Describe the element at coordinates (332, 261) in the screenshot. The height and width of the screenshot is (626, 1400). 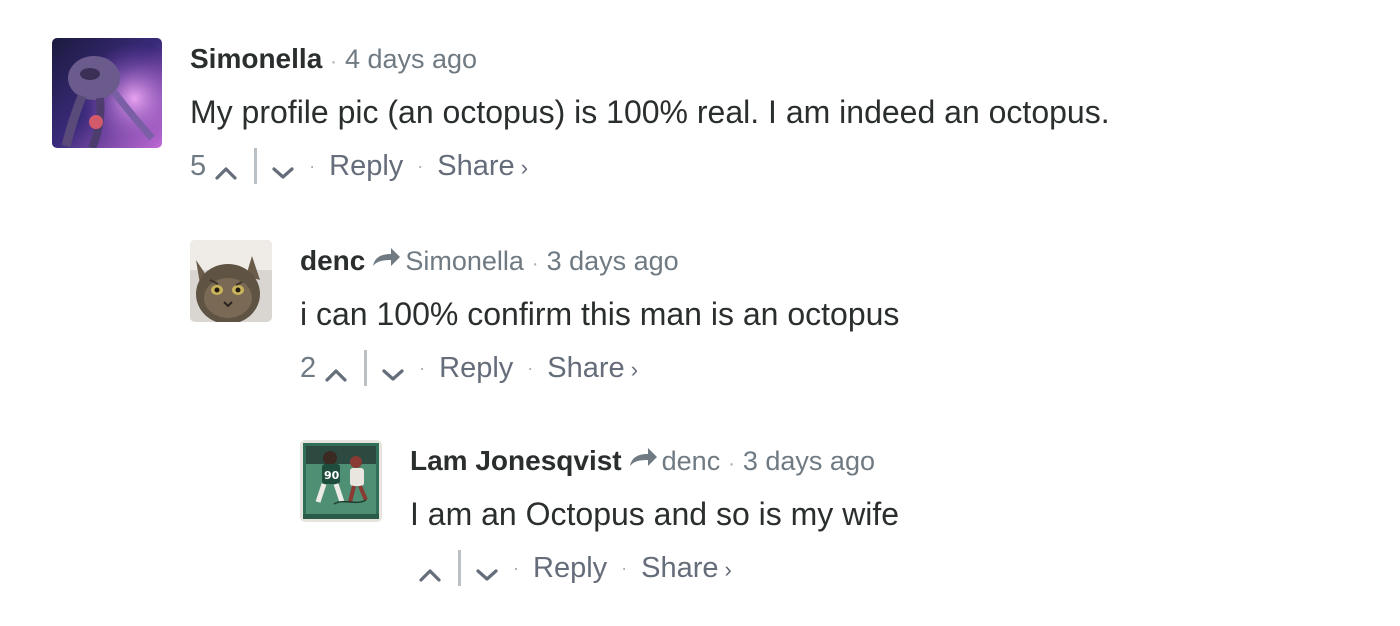
I see `author-name: denc` at that location.